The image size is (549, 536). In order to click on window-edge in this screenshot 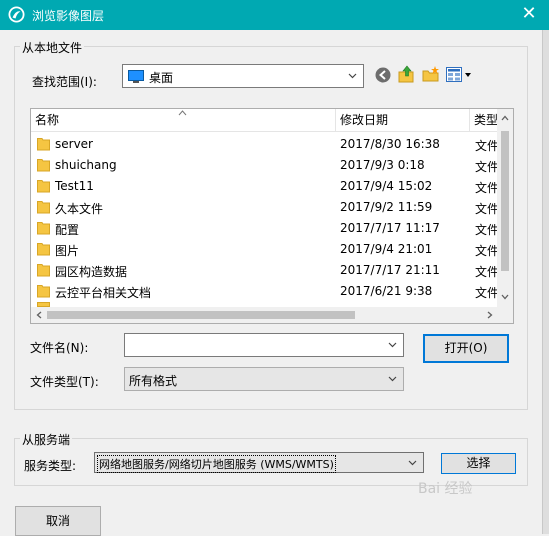, I will do `click(545, 282)`.